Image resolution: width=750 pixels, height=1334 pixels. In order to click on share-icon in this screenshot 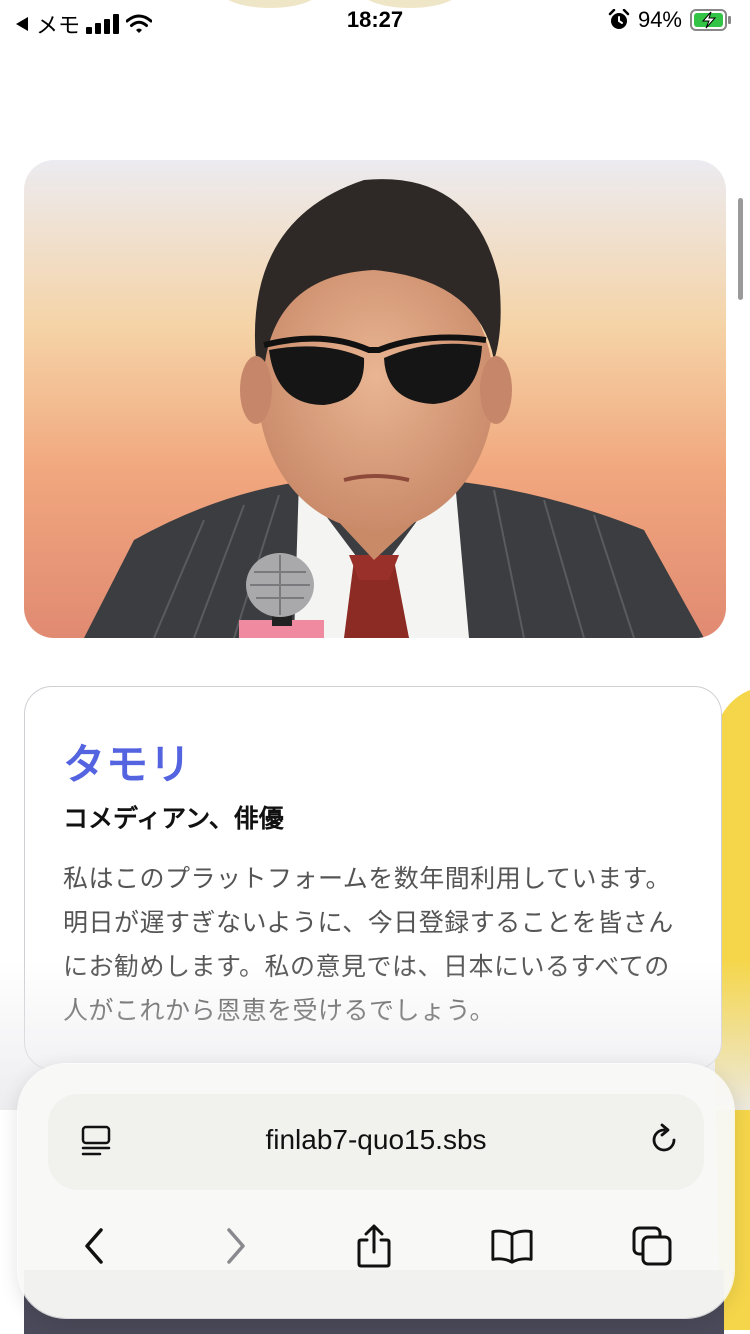, I will do `click(374, 1246)`.